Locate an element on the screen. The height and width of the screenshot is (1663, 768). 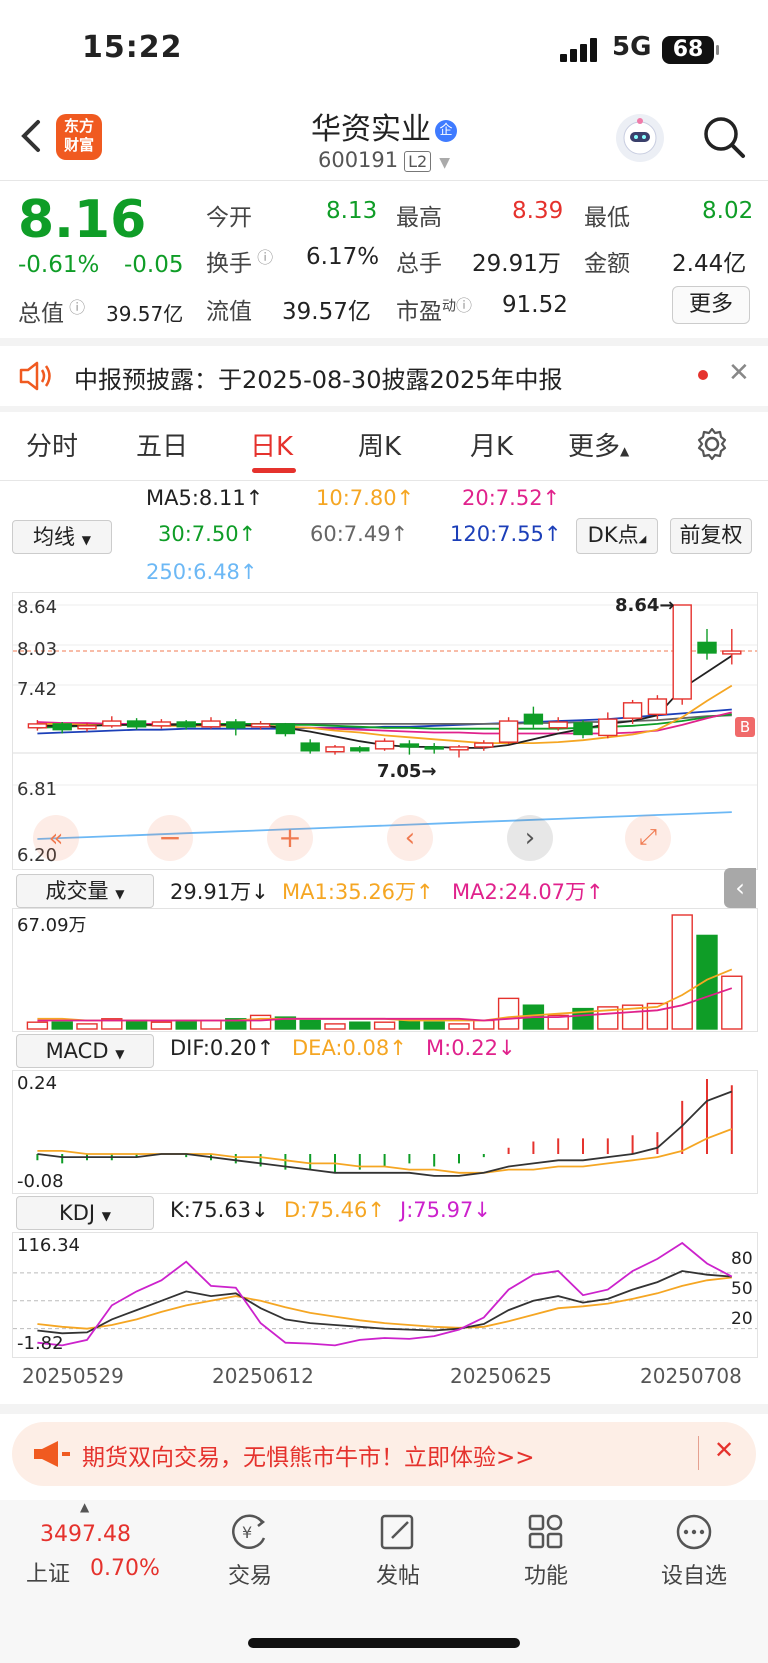
macd-dif: DIF:0.20↑ is located at coordinates (222, 1048).